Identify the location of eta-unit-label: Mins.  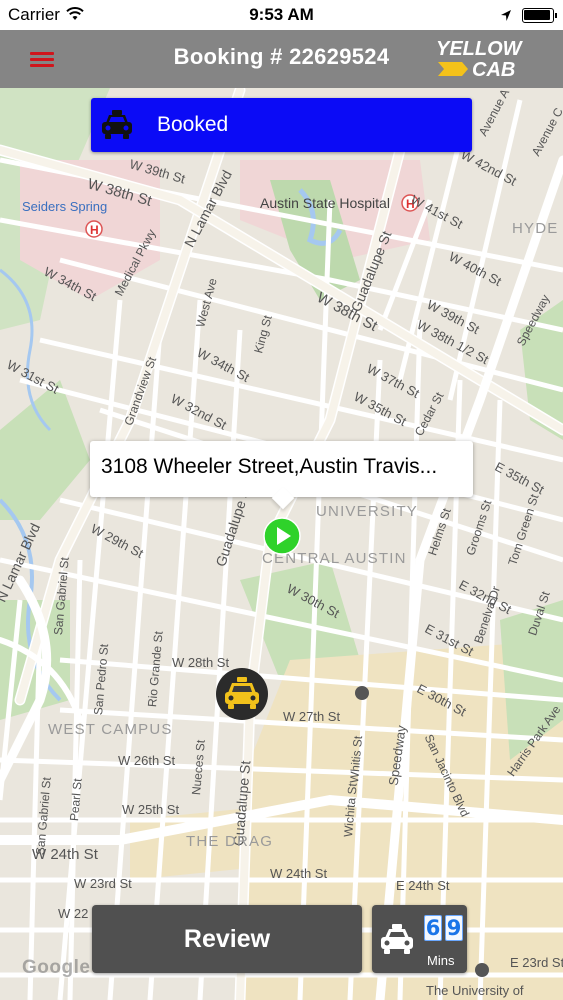
(441, 960).